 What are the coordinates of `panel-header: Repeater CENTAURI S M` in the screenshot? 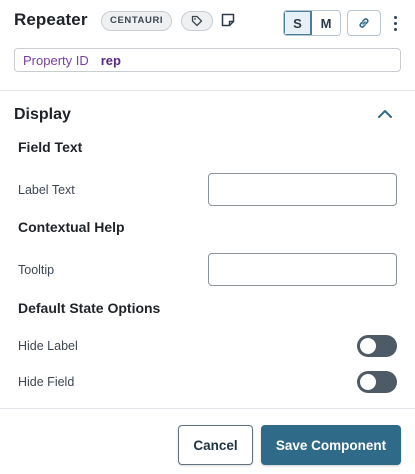 It's located at (207, 22).